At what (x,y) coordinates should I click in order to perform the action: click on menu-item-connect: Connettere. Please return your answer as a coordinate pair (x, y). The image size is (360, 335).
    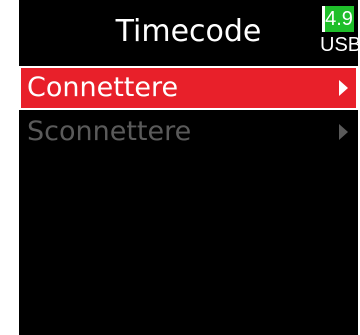
    Looking at the image, I should click on (188, 88).